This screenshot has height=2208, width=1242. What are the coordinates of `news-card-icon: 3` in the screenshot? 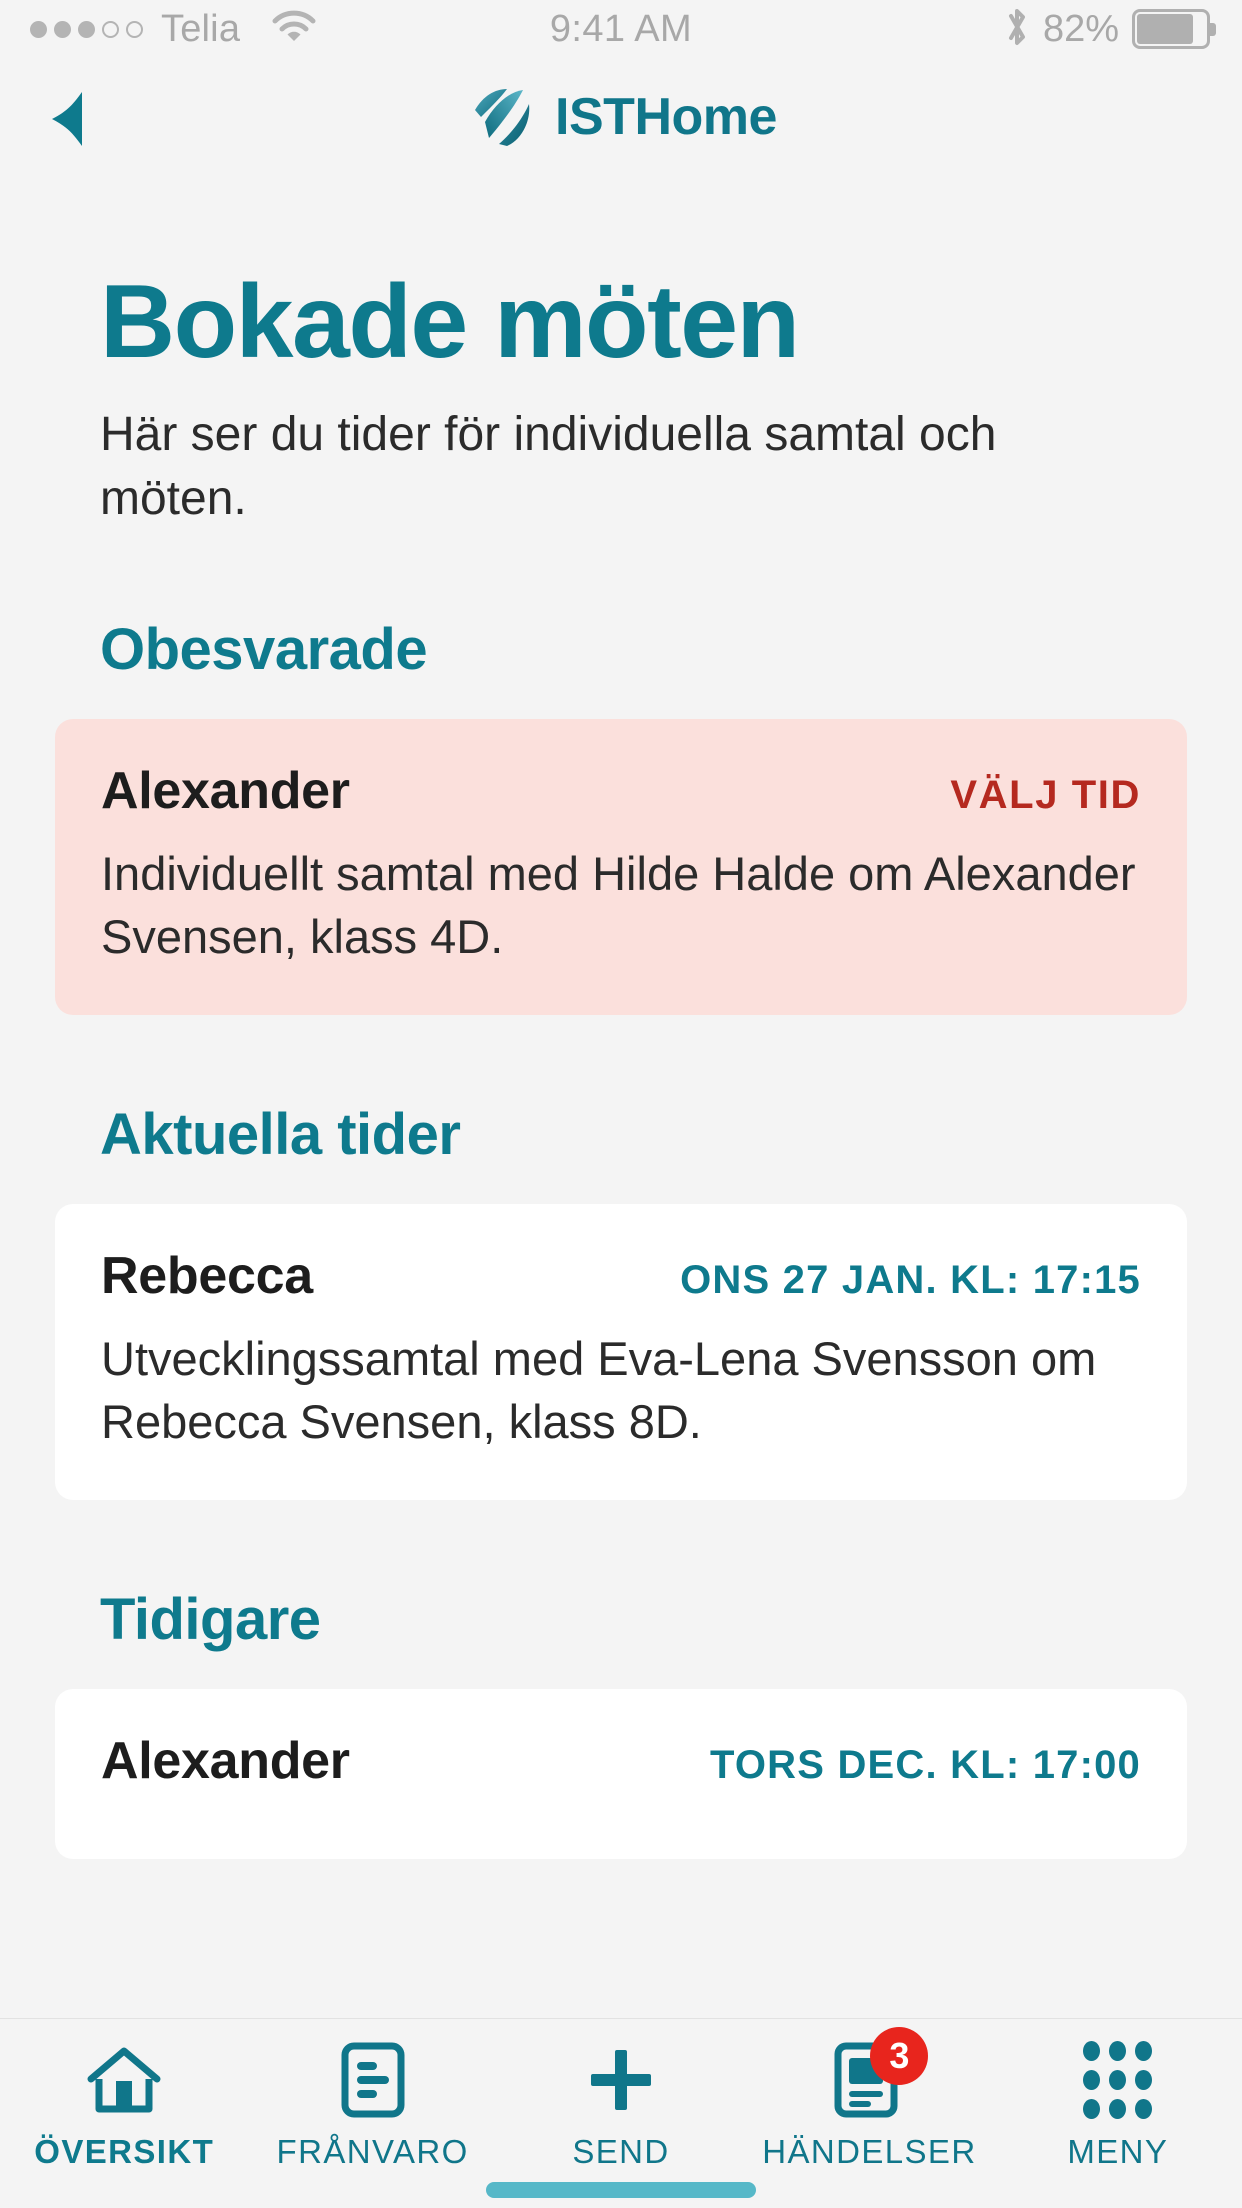 It's located at (877, 2073).